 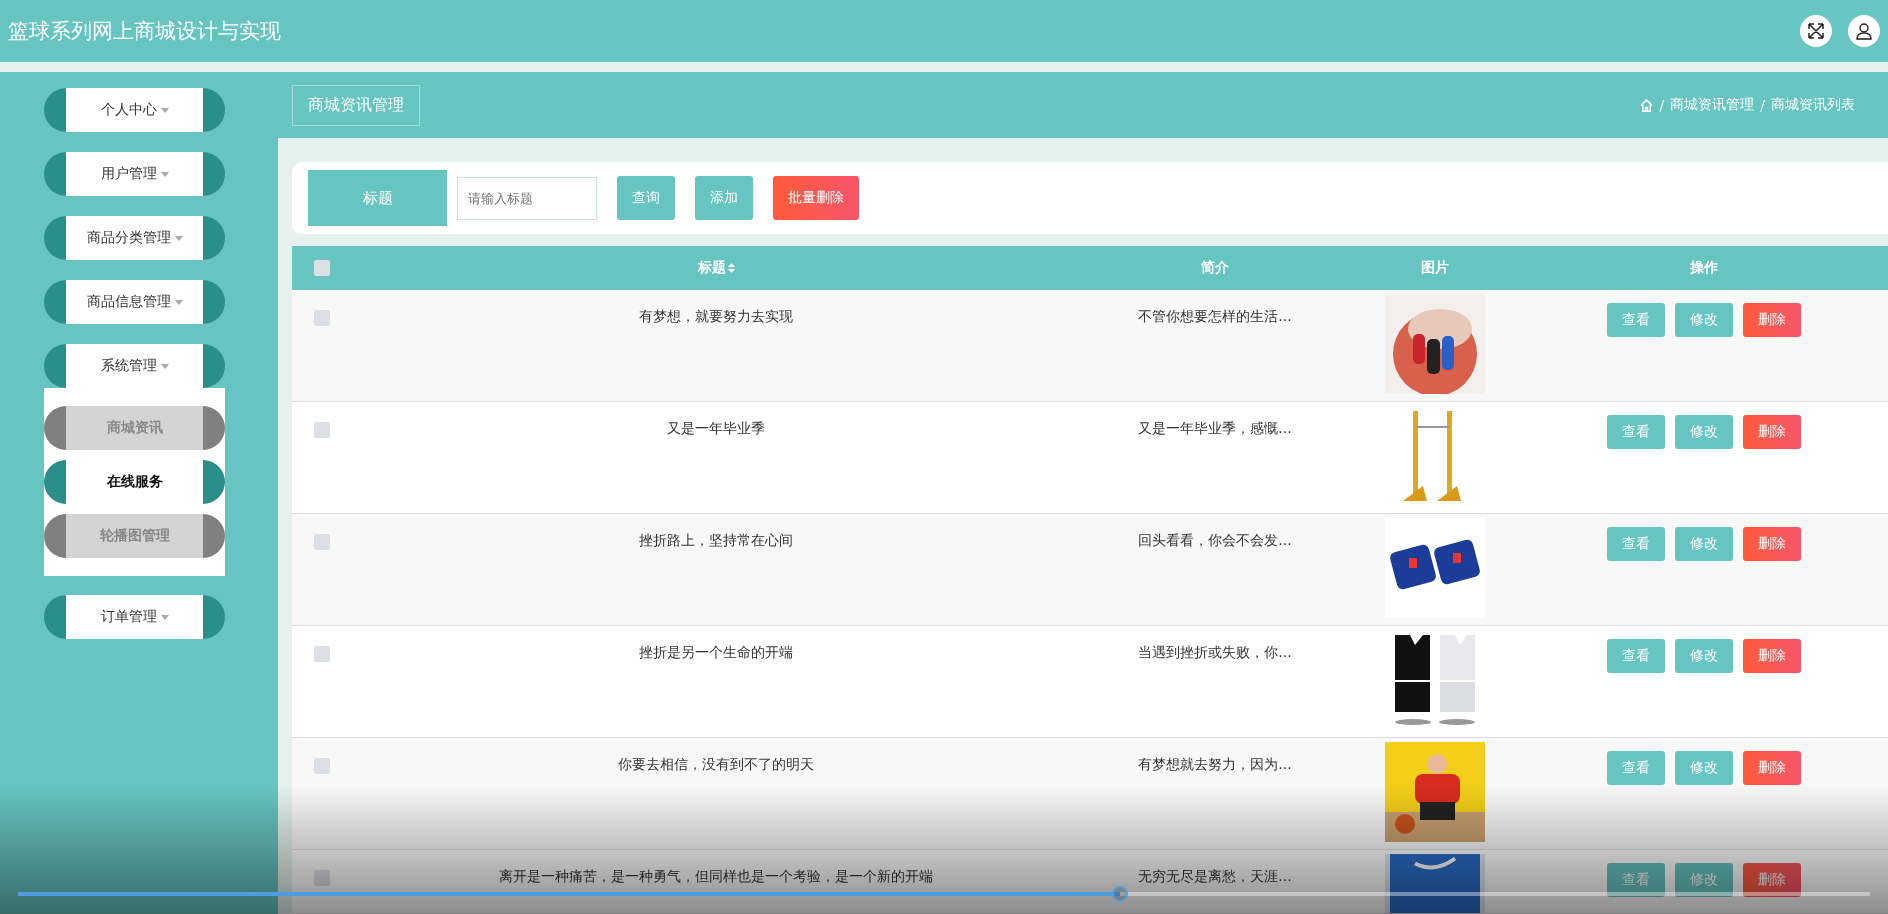 What do you see at coordinates (711, 268) in the screenshot?
I see `column-header: 标题` at bounding box center [711, 268].